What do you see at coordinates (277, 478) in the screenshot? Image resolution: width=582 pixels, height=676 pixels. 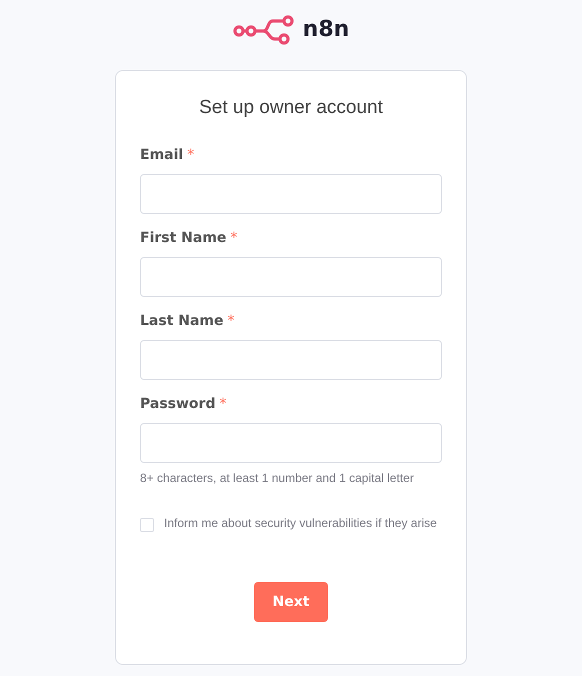 I see `field-hint: 8+ characters, at least 1 number and 1 capital letter` at bounding box center [277, 478].